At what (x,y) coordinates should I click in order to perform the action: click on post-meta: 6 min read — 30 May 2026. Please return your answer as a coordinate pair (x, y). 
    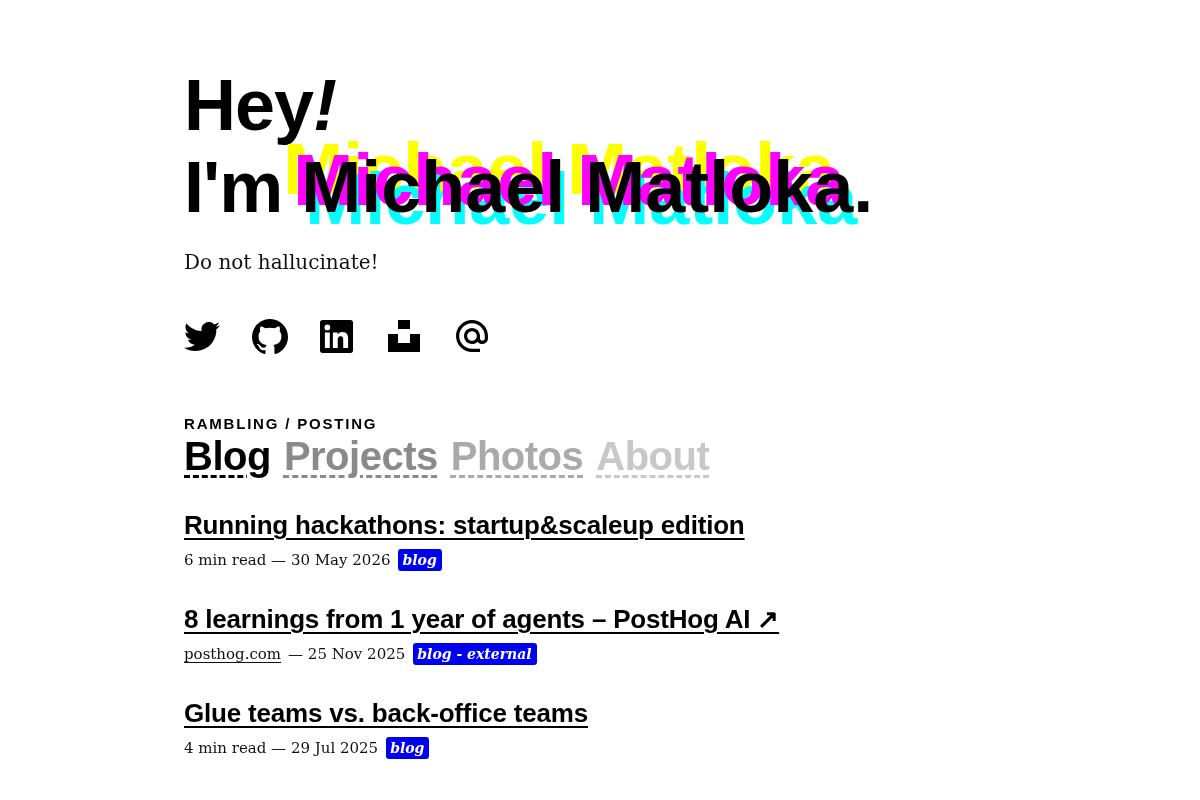
    Looking at the image, I should click on (287, 560).